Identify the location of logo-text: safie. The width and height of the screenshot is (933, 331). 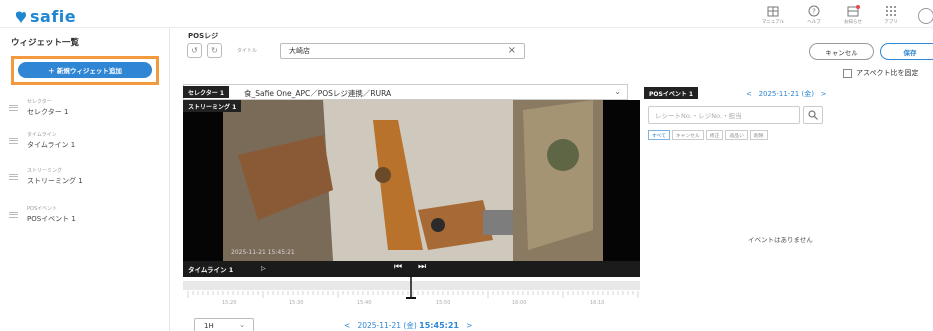
(53, 16).